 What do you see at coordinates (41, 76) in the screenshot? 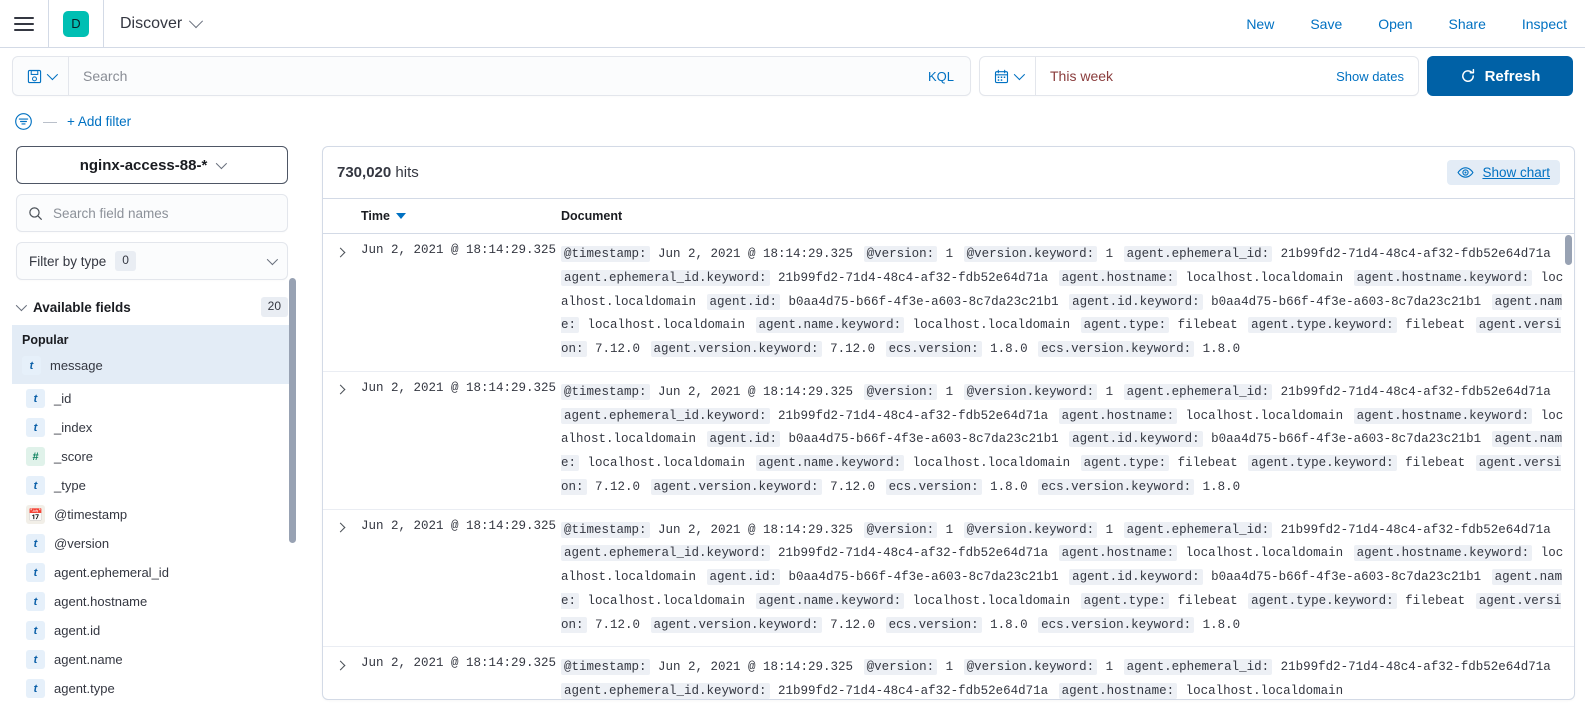
I see `saved-query-button` at bounding box center [41, 76].